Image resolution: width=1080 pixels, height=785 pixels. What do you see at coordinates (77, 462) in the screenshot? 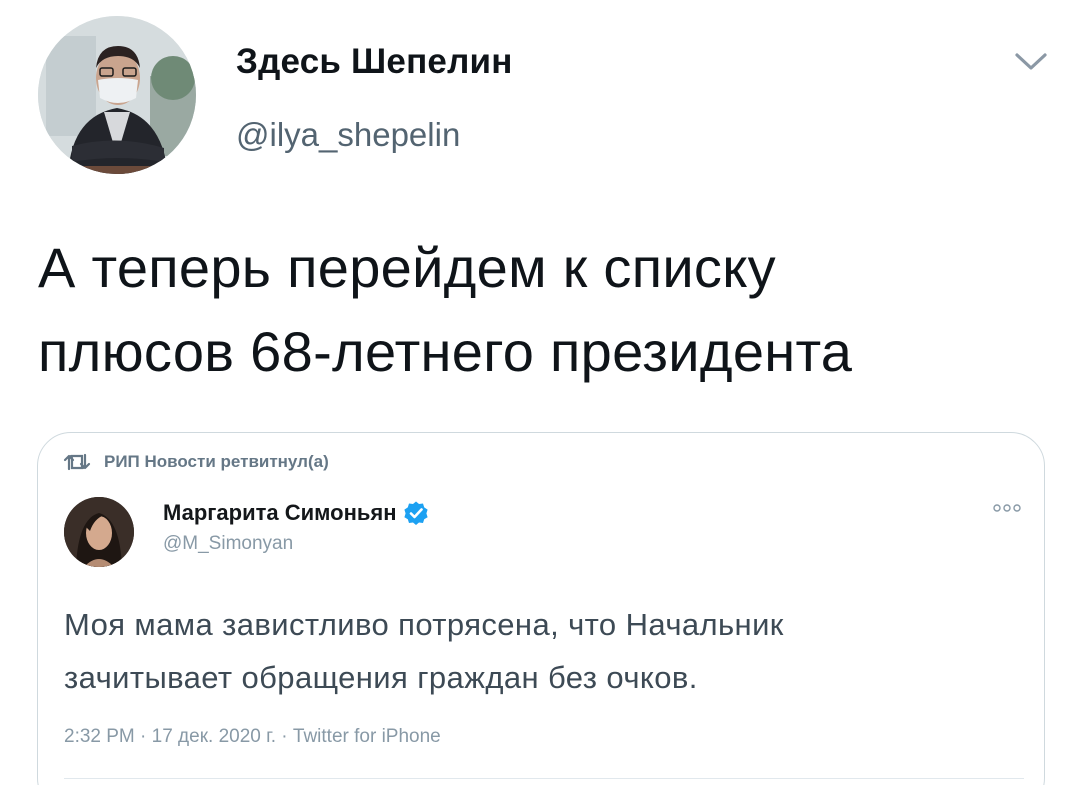
I see `retweet-icon` at bounding box center [77, 462].